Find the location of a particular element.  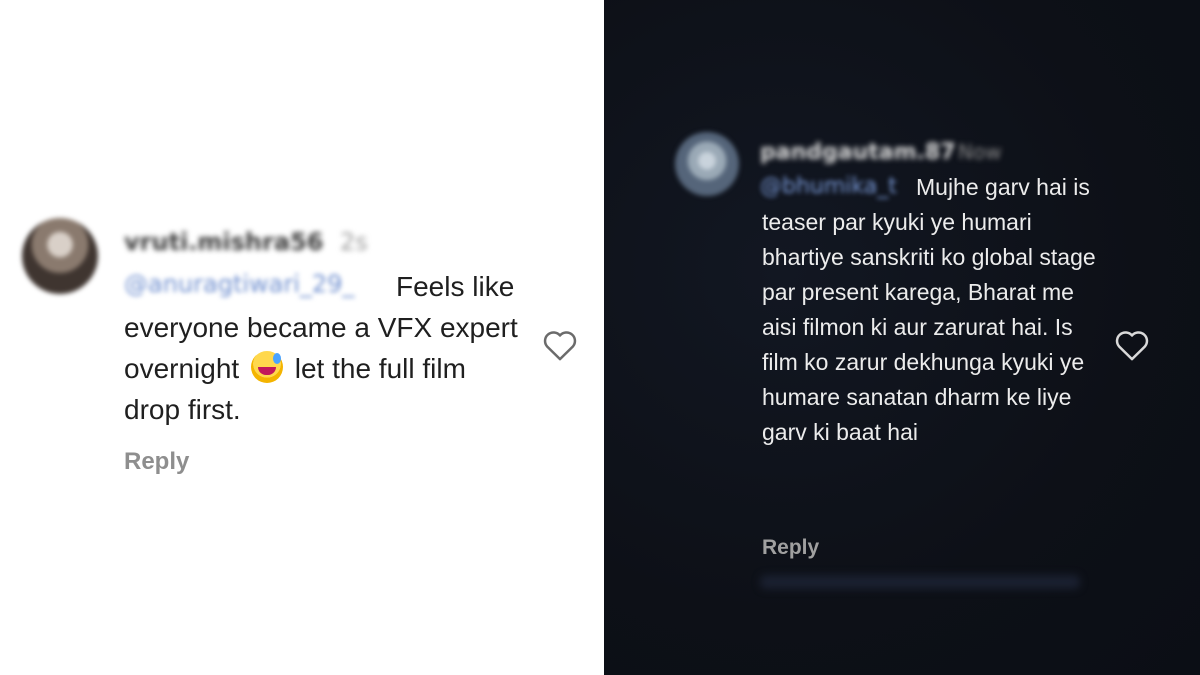

grinning-sweat-emoji-icon is located at coordinates (266, 367).